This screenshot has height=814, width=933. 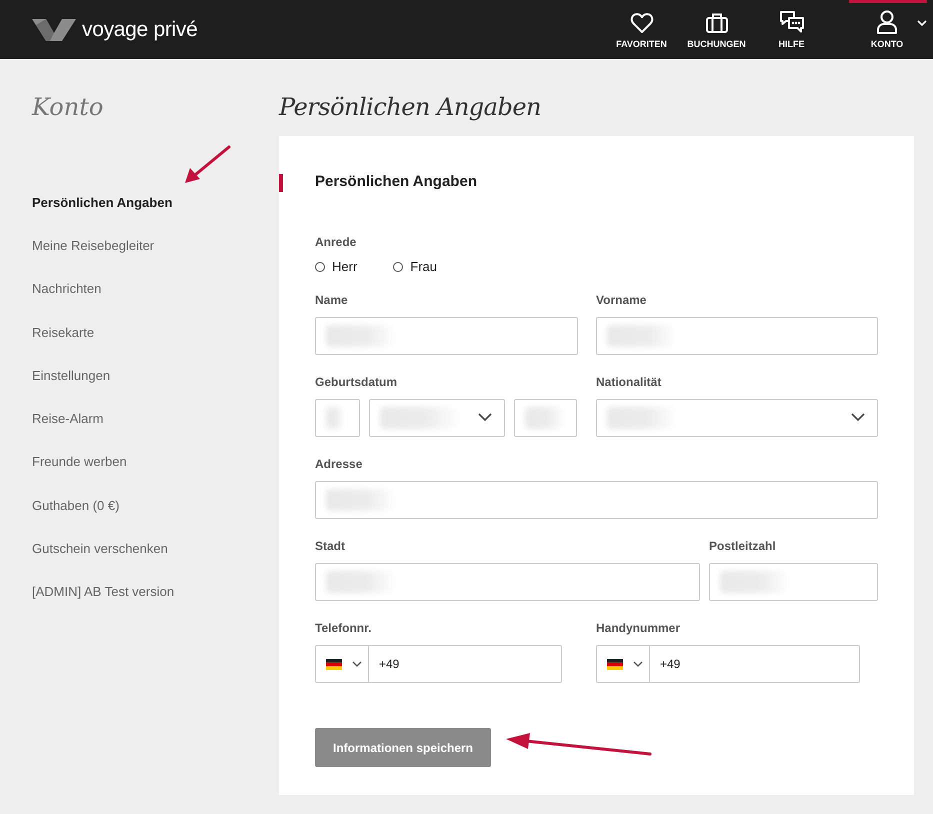 I want to click on sidebar-item: Einstellungen, so click(x=71, y=376).